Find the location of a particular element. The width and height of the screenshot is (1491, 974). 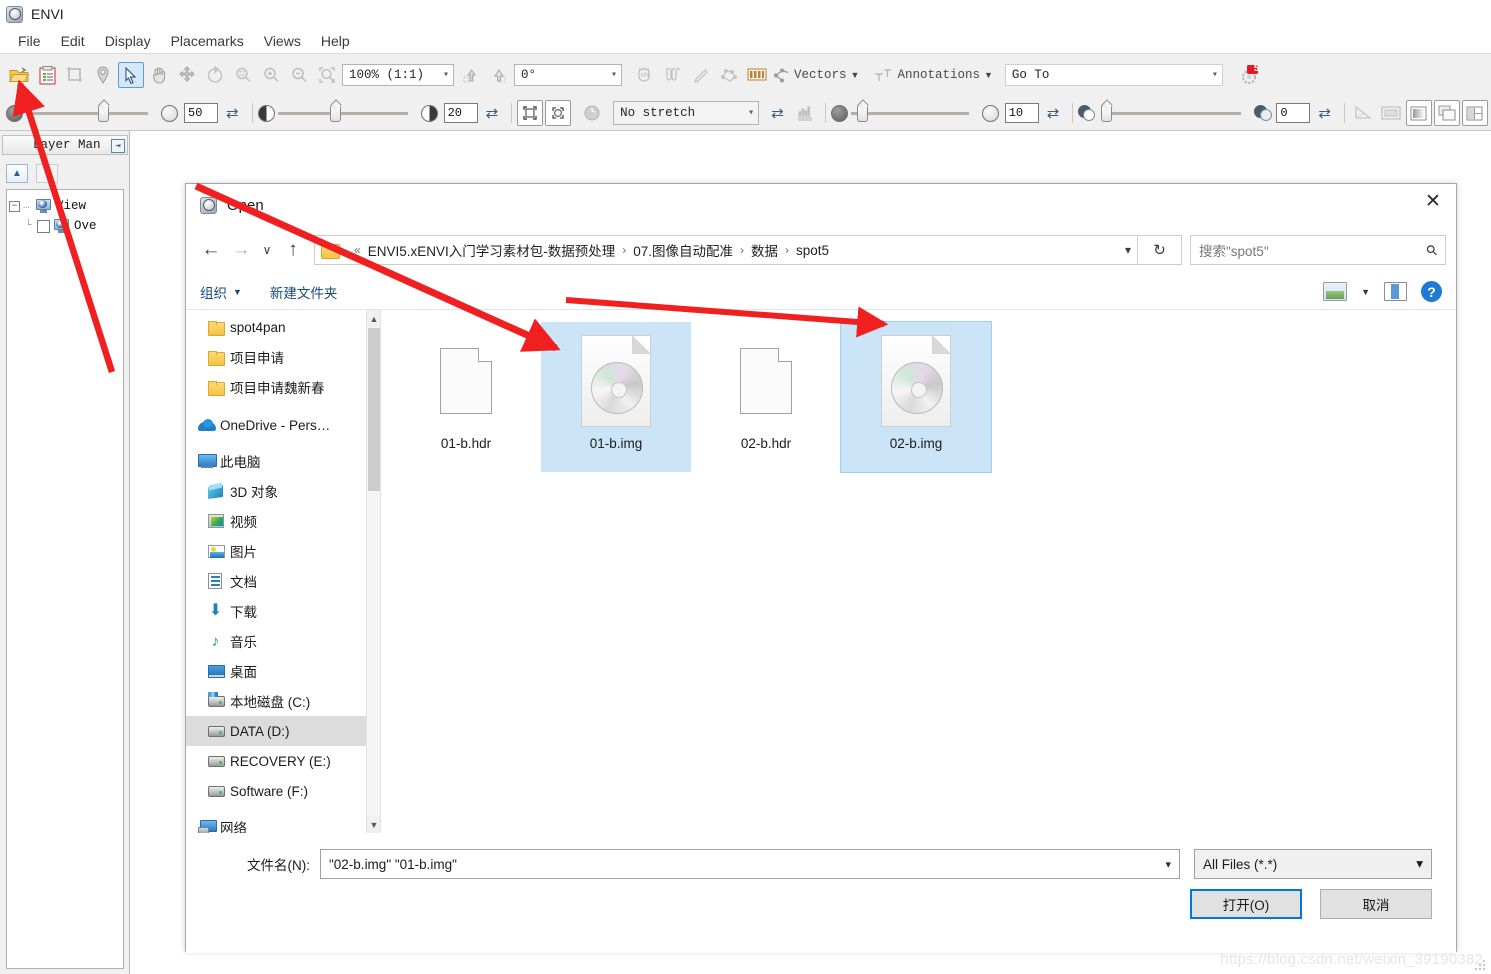

file-item: 01-b.img is located at coordinates (616, 397).